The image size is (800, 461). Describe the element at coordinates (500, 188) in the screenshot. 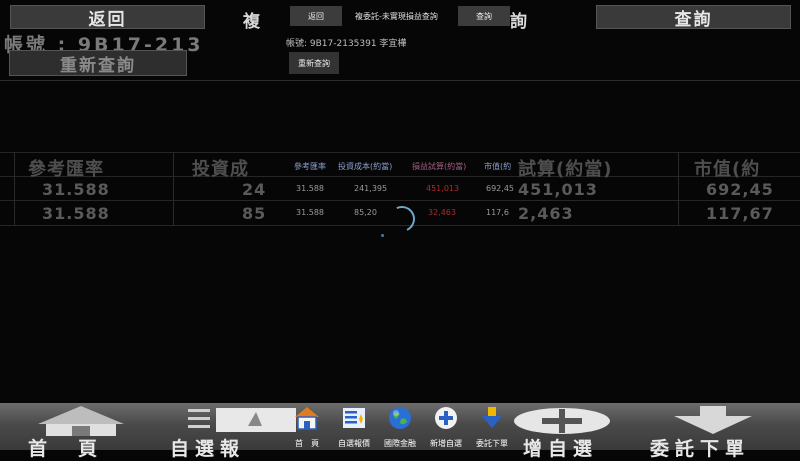

I see `row1-value: 692,45` at that location.